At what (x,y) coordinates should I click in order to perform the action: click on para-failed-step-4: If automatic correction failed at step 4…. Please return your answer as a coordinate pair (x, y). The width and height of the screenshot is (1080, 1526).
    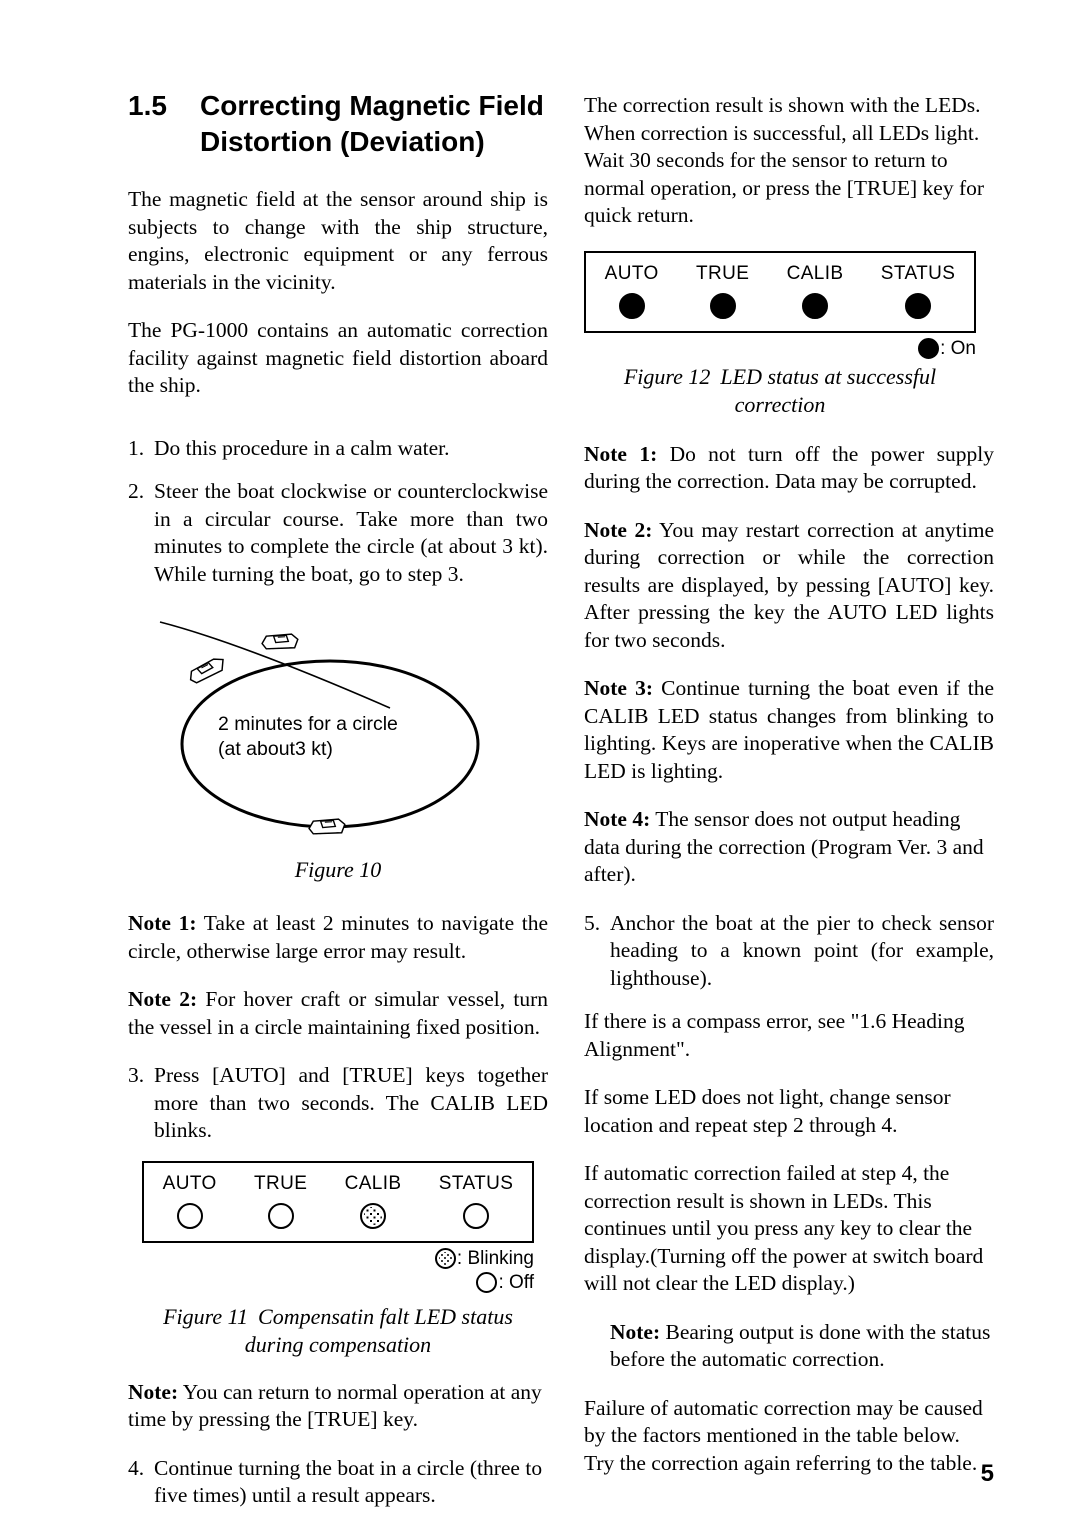
    Looking at the image, I should click on (784, 1228).